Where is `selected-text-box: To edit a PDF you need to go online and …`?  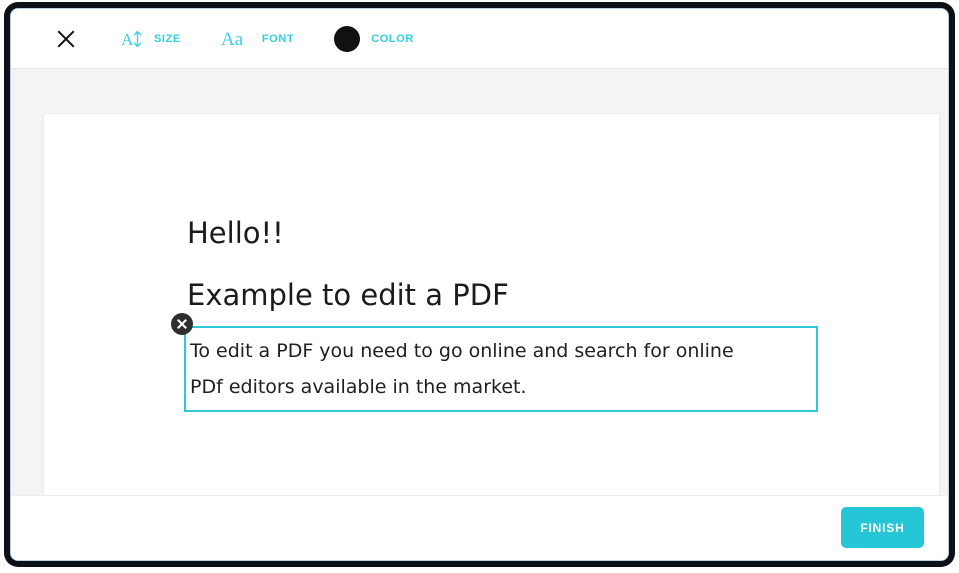
selected-text-box: To edit a PDF you need to go online and … is located at coordinates (494, 362).